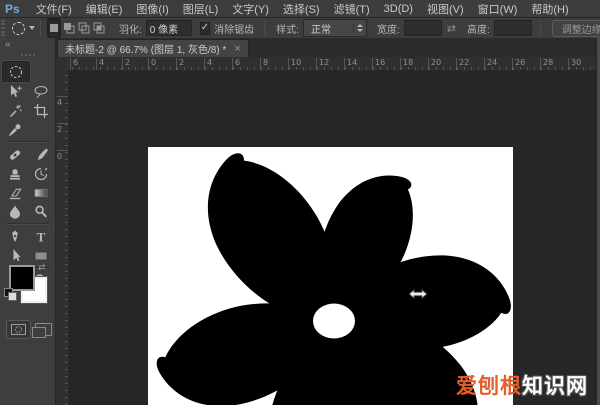 The width and height of the screenshot is (600, 405). I want to click on tool-eraser, so click(15, 192).